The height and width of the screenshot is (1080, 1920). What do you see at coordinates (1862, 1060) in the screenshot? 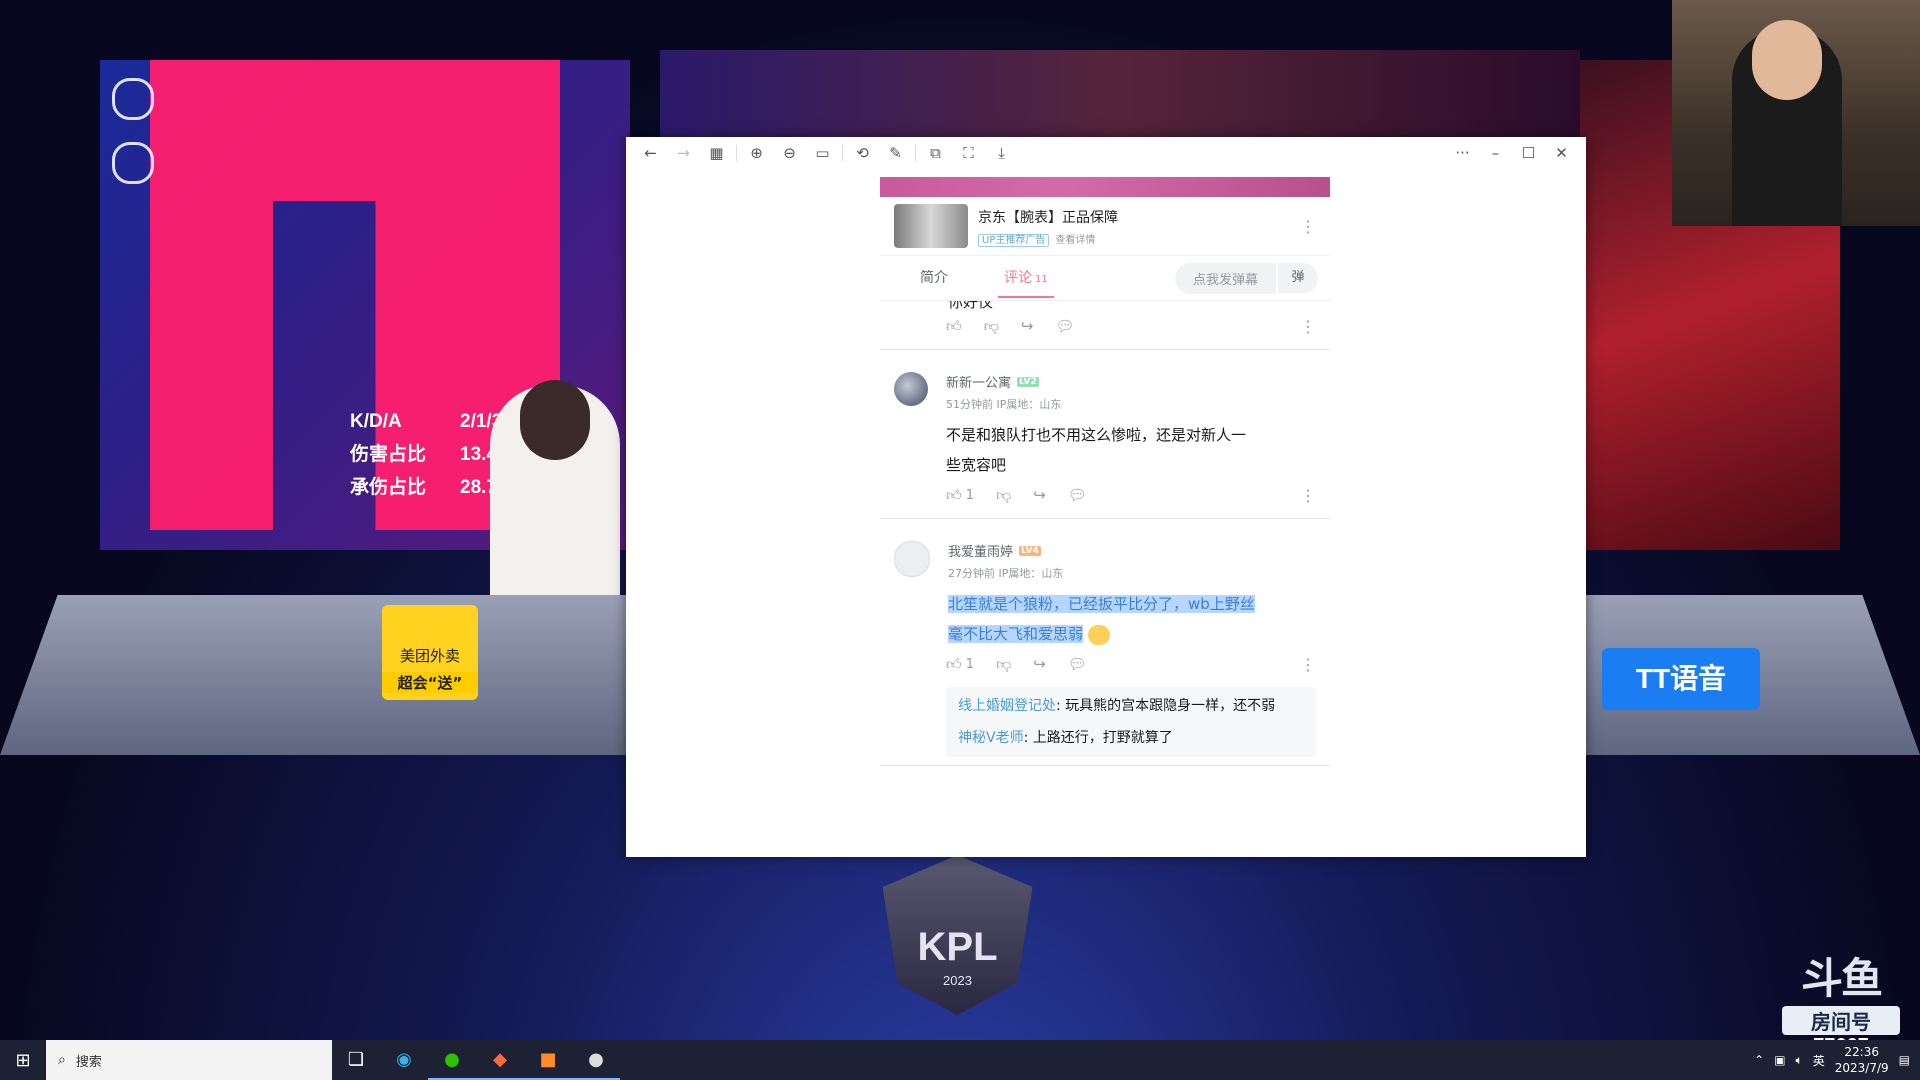
I see `taskbar-clock: 22:36 2023/7/9` at bounding box center [1862, 1060].